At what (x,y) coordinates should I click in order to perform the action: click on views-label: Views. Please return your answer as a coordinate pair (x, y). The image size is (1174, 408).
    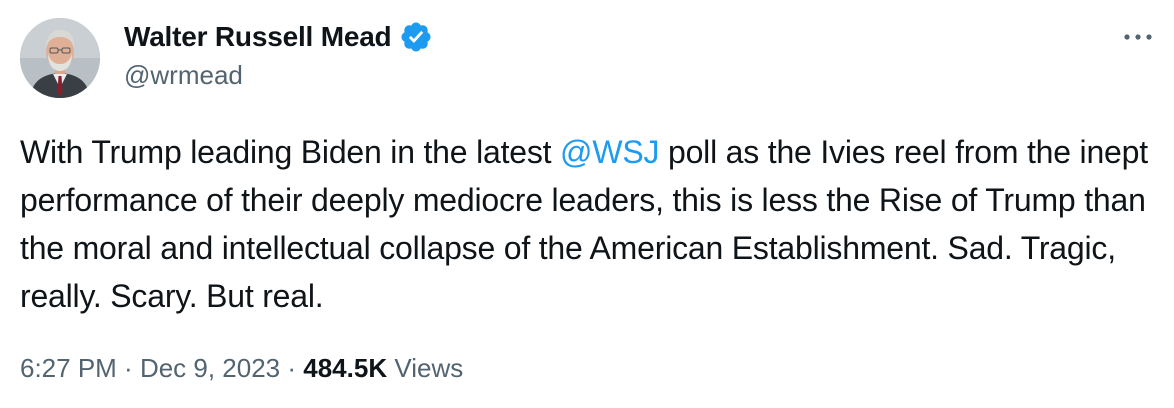
    Looking at the image, I should click on (425, 368).